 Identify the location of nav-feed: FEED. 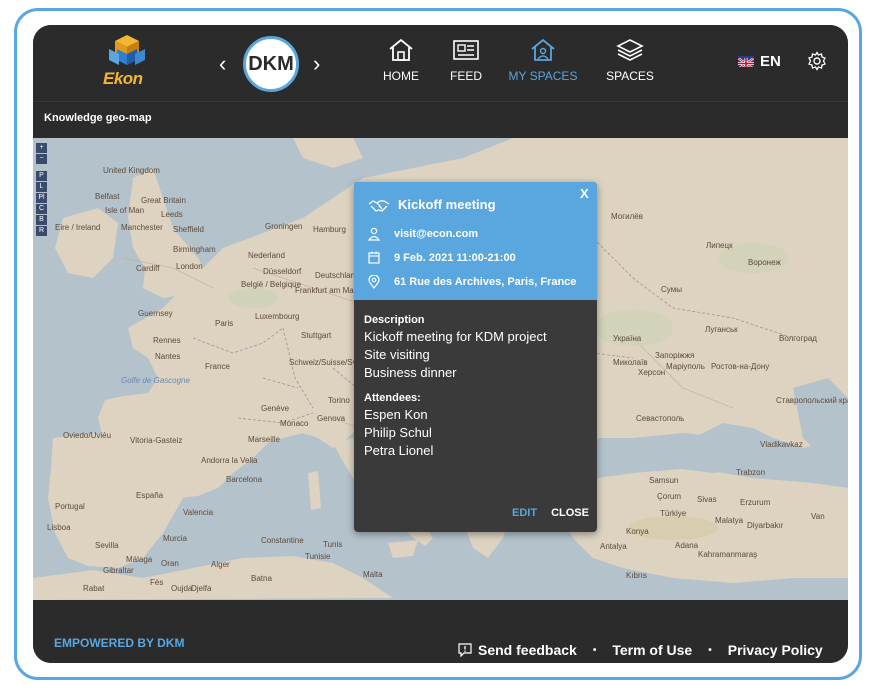
(466, 60).